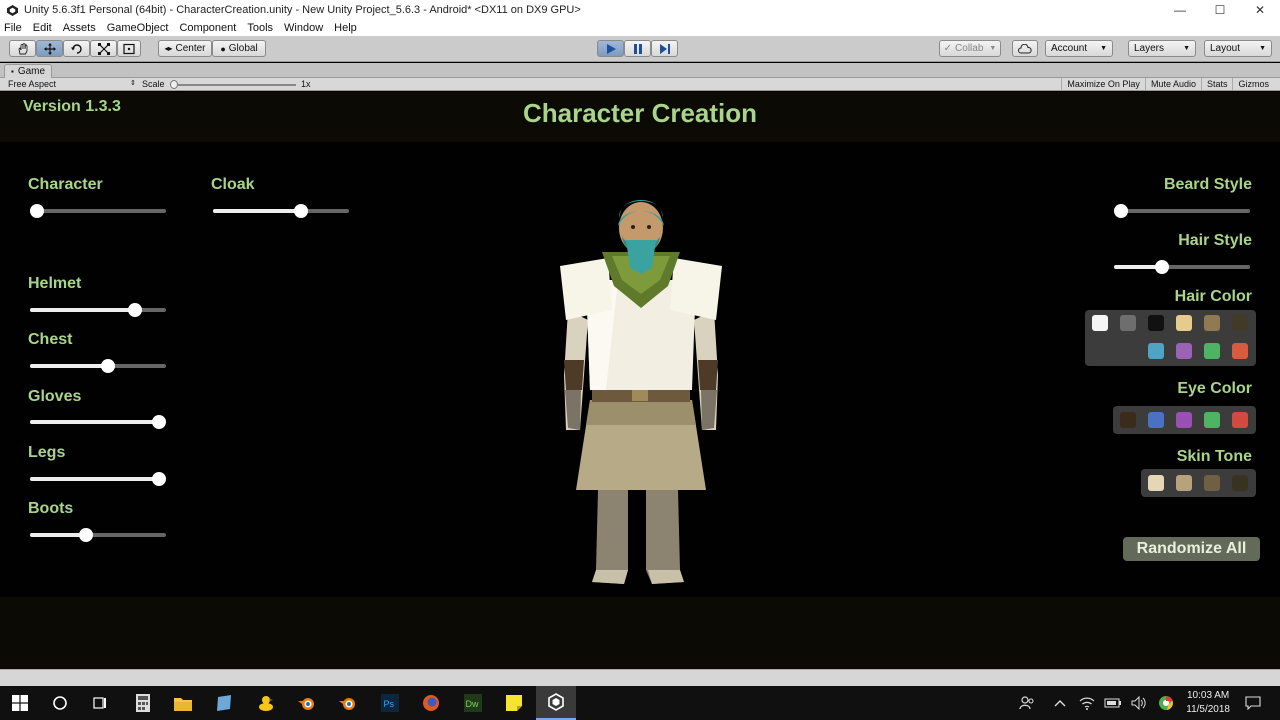 The height and width of the screenshot is (720, 1280). I want to click on pivot-global-label: Global, so click(243, 48).